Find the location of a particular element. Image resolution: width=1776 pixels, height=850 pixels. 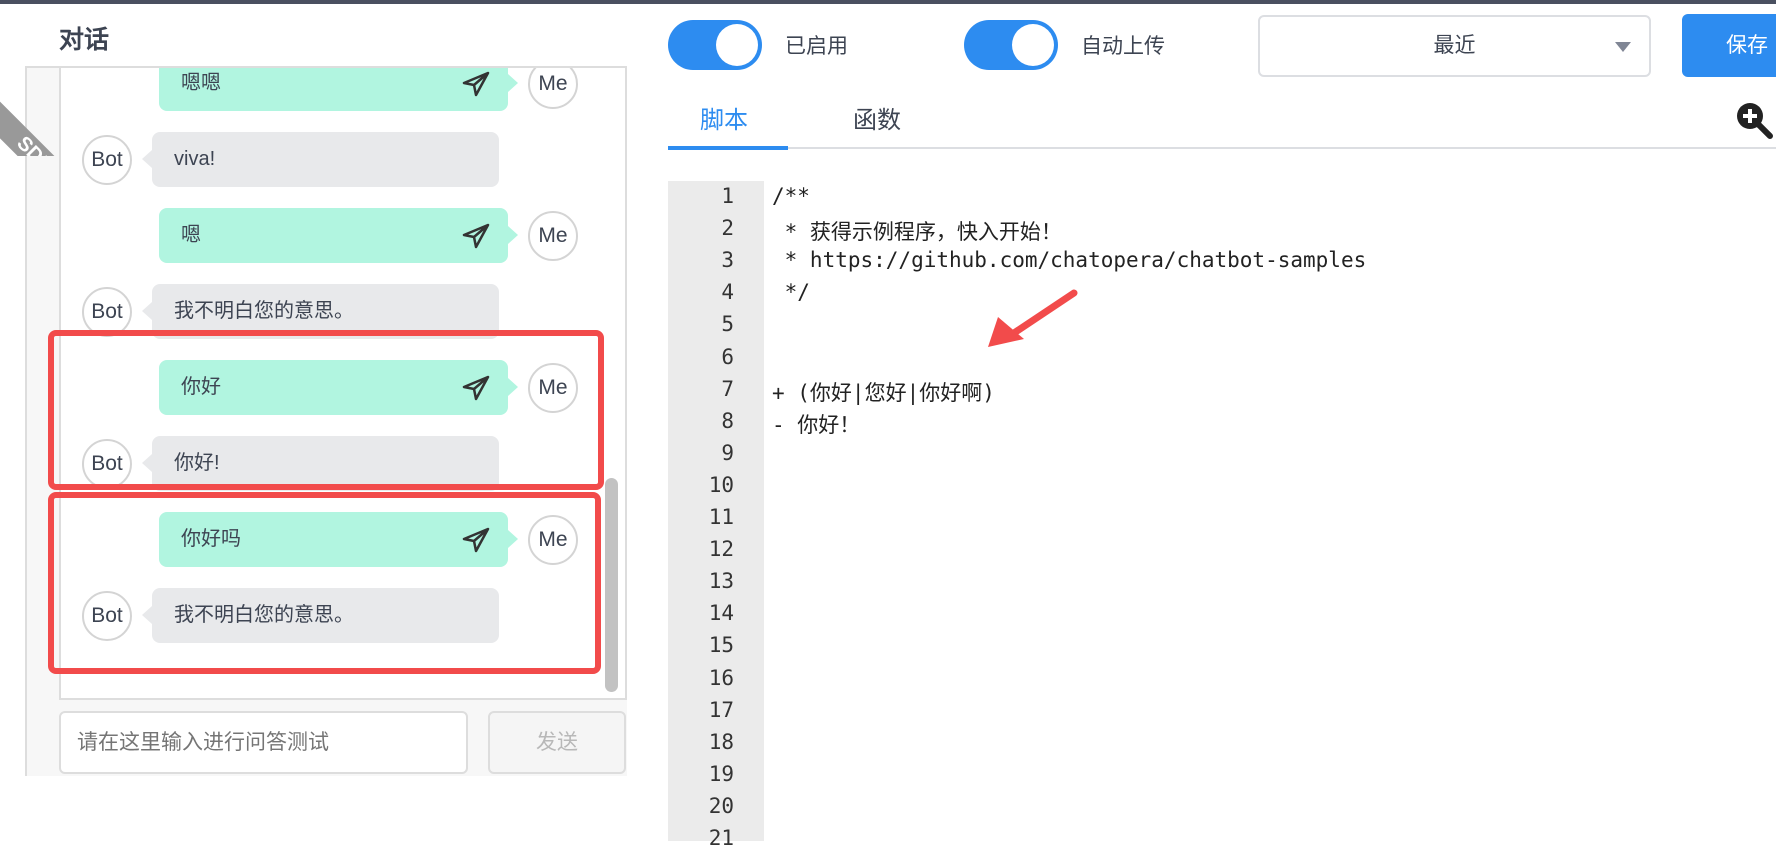

chat-input is located at coordinates (263, 742).